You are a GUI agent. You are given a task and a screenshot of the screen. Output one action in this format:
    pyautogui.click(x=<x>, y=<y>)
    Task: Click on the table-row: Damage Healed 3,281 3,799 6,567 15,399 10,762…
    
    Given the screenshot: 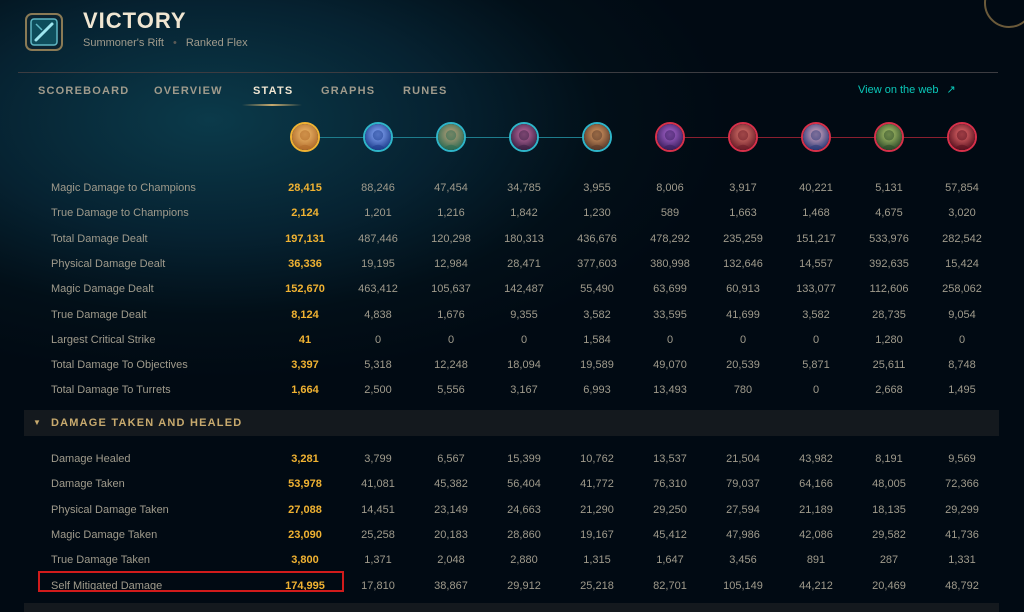 What is the action you would take?
    pyautogui.click(x=512, y=459)
    